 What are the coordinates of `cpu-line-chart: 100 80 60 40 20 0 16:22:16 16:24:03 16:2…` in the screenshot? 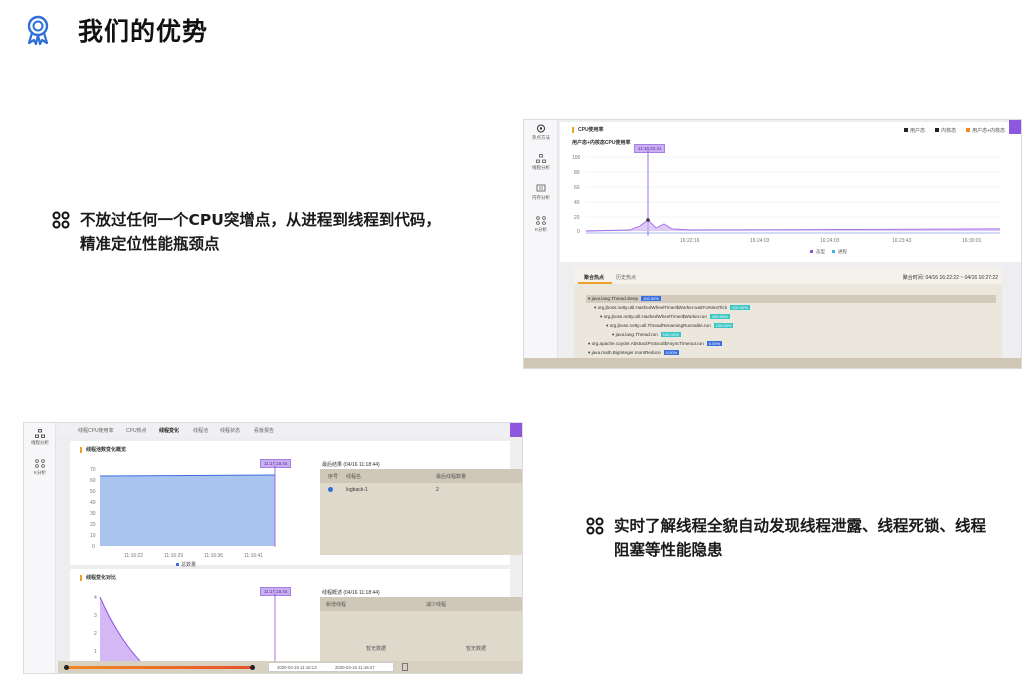 It's located at (786, 202).